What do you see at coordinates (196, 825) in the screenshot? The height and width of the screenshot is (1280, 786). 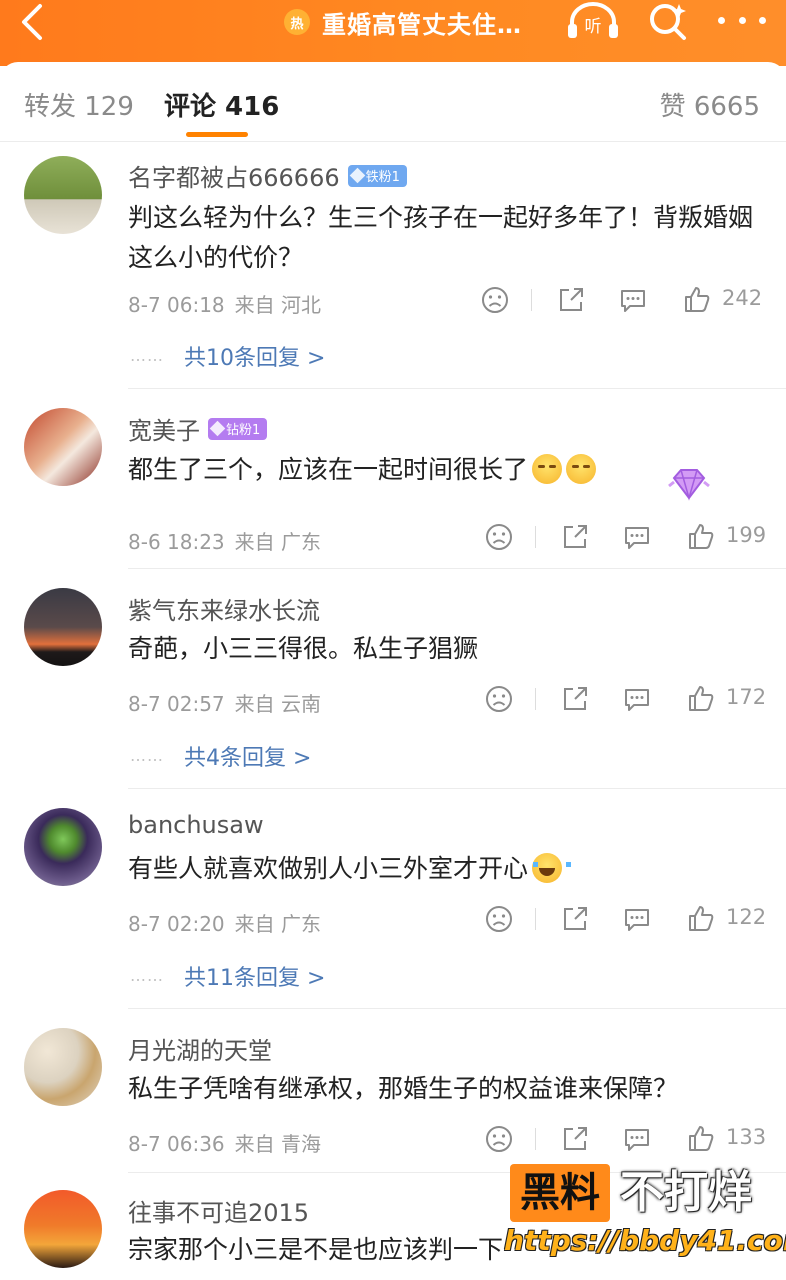 I see `commenter-name: banchusaw` at bounding box center [196, 825].